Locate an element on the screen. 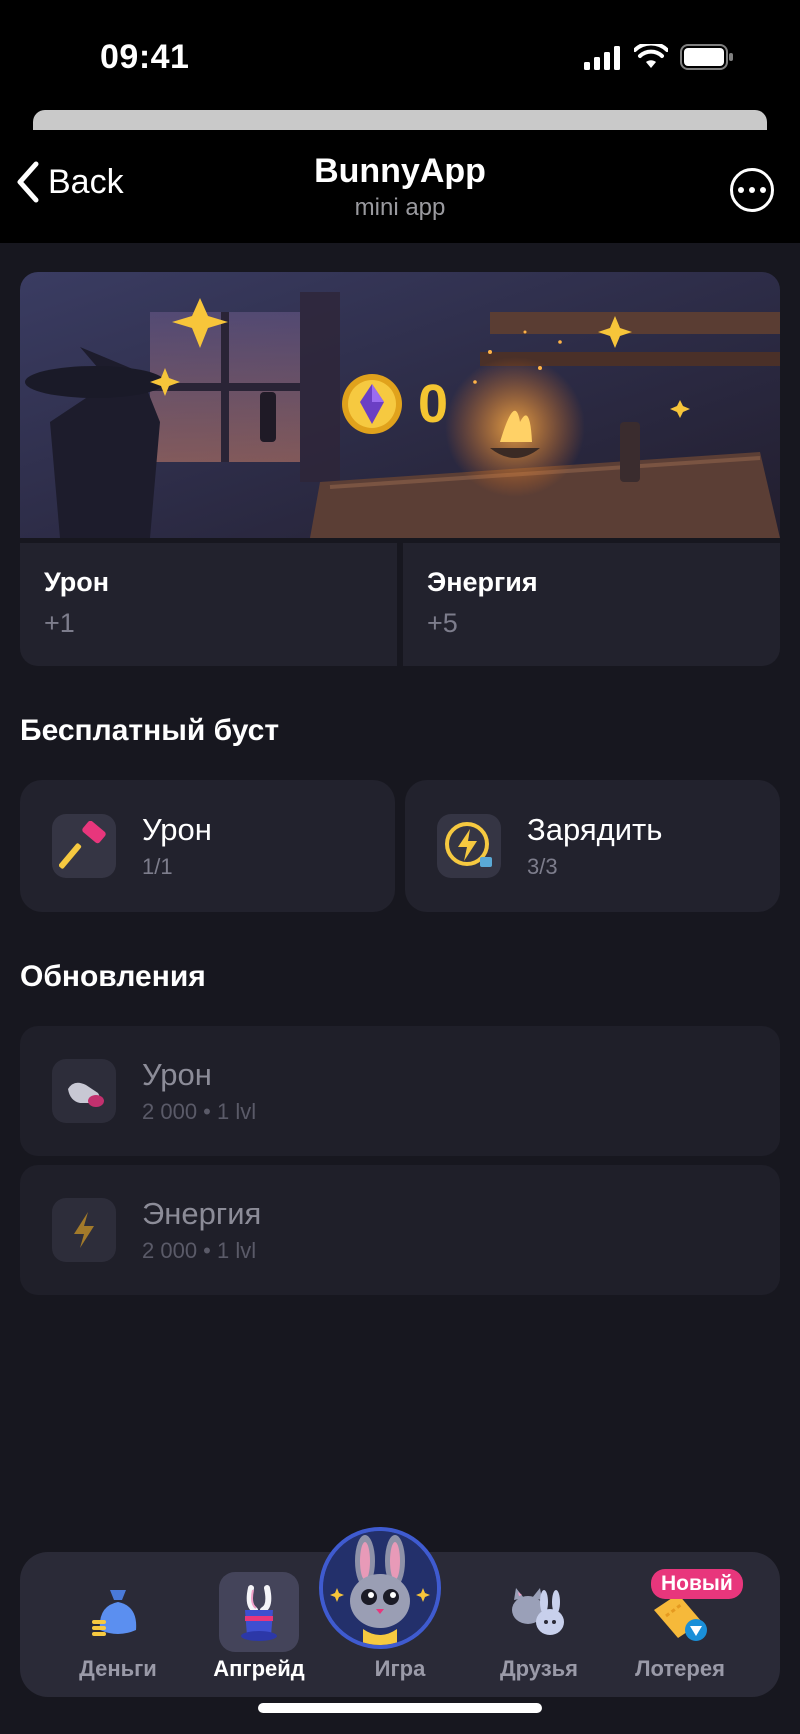 This screenshot has width=800, height=1734. app-title: BunnyApp is located at coordinates (400, 171).